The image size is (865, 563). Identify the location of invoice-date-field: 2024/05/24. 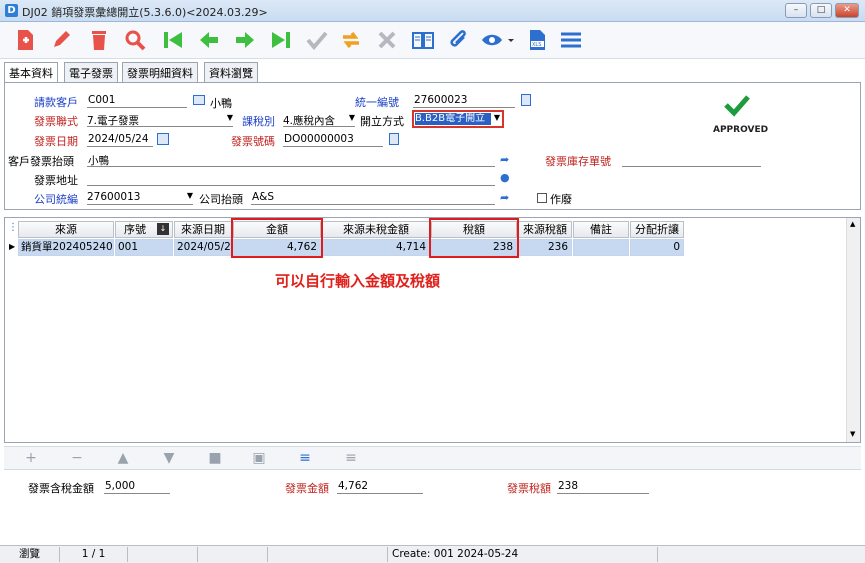
(120, 140).